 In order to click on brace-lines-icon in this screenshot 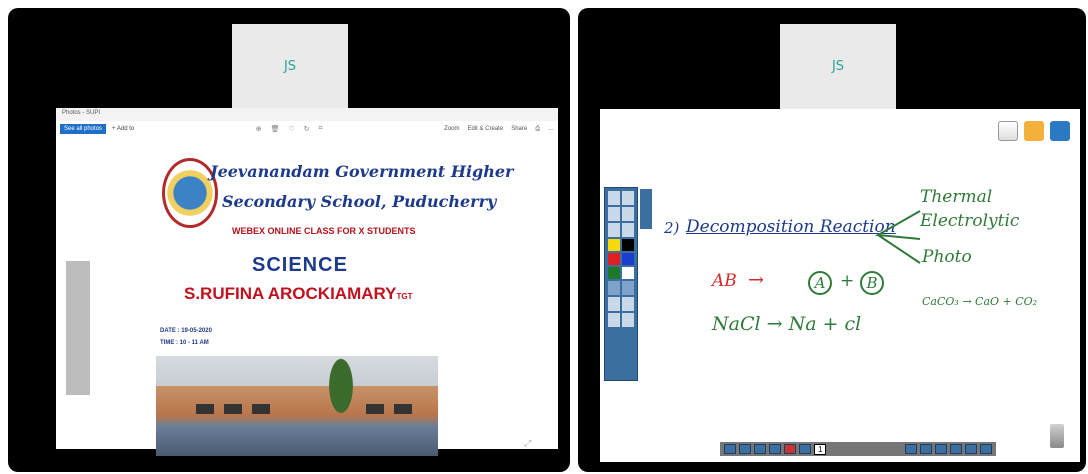, I will do `click(897, 237)`.